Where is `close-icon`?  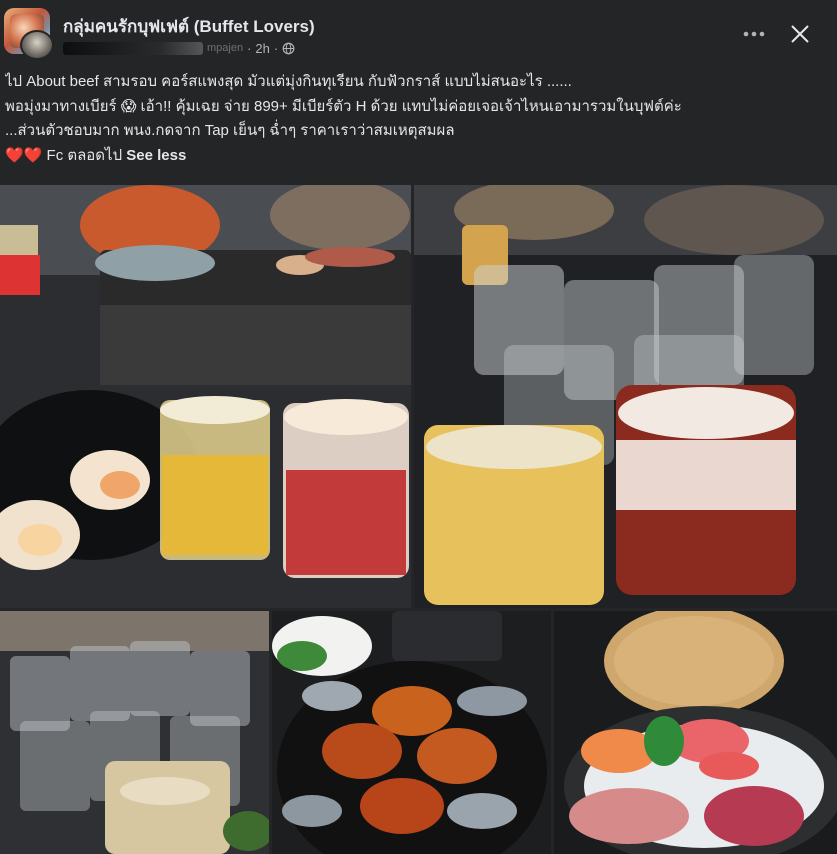 close-icon is located at coordinates (800, 34).